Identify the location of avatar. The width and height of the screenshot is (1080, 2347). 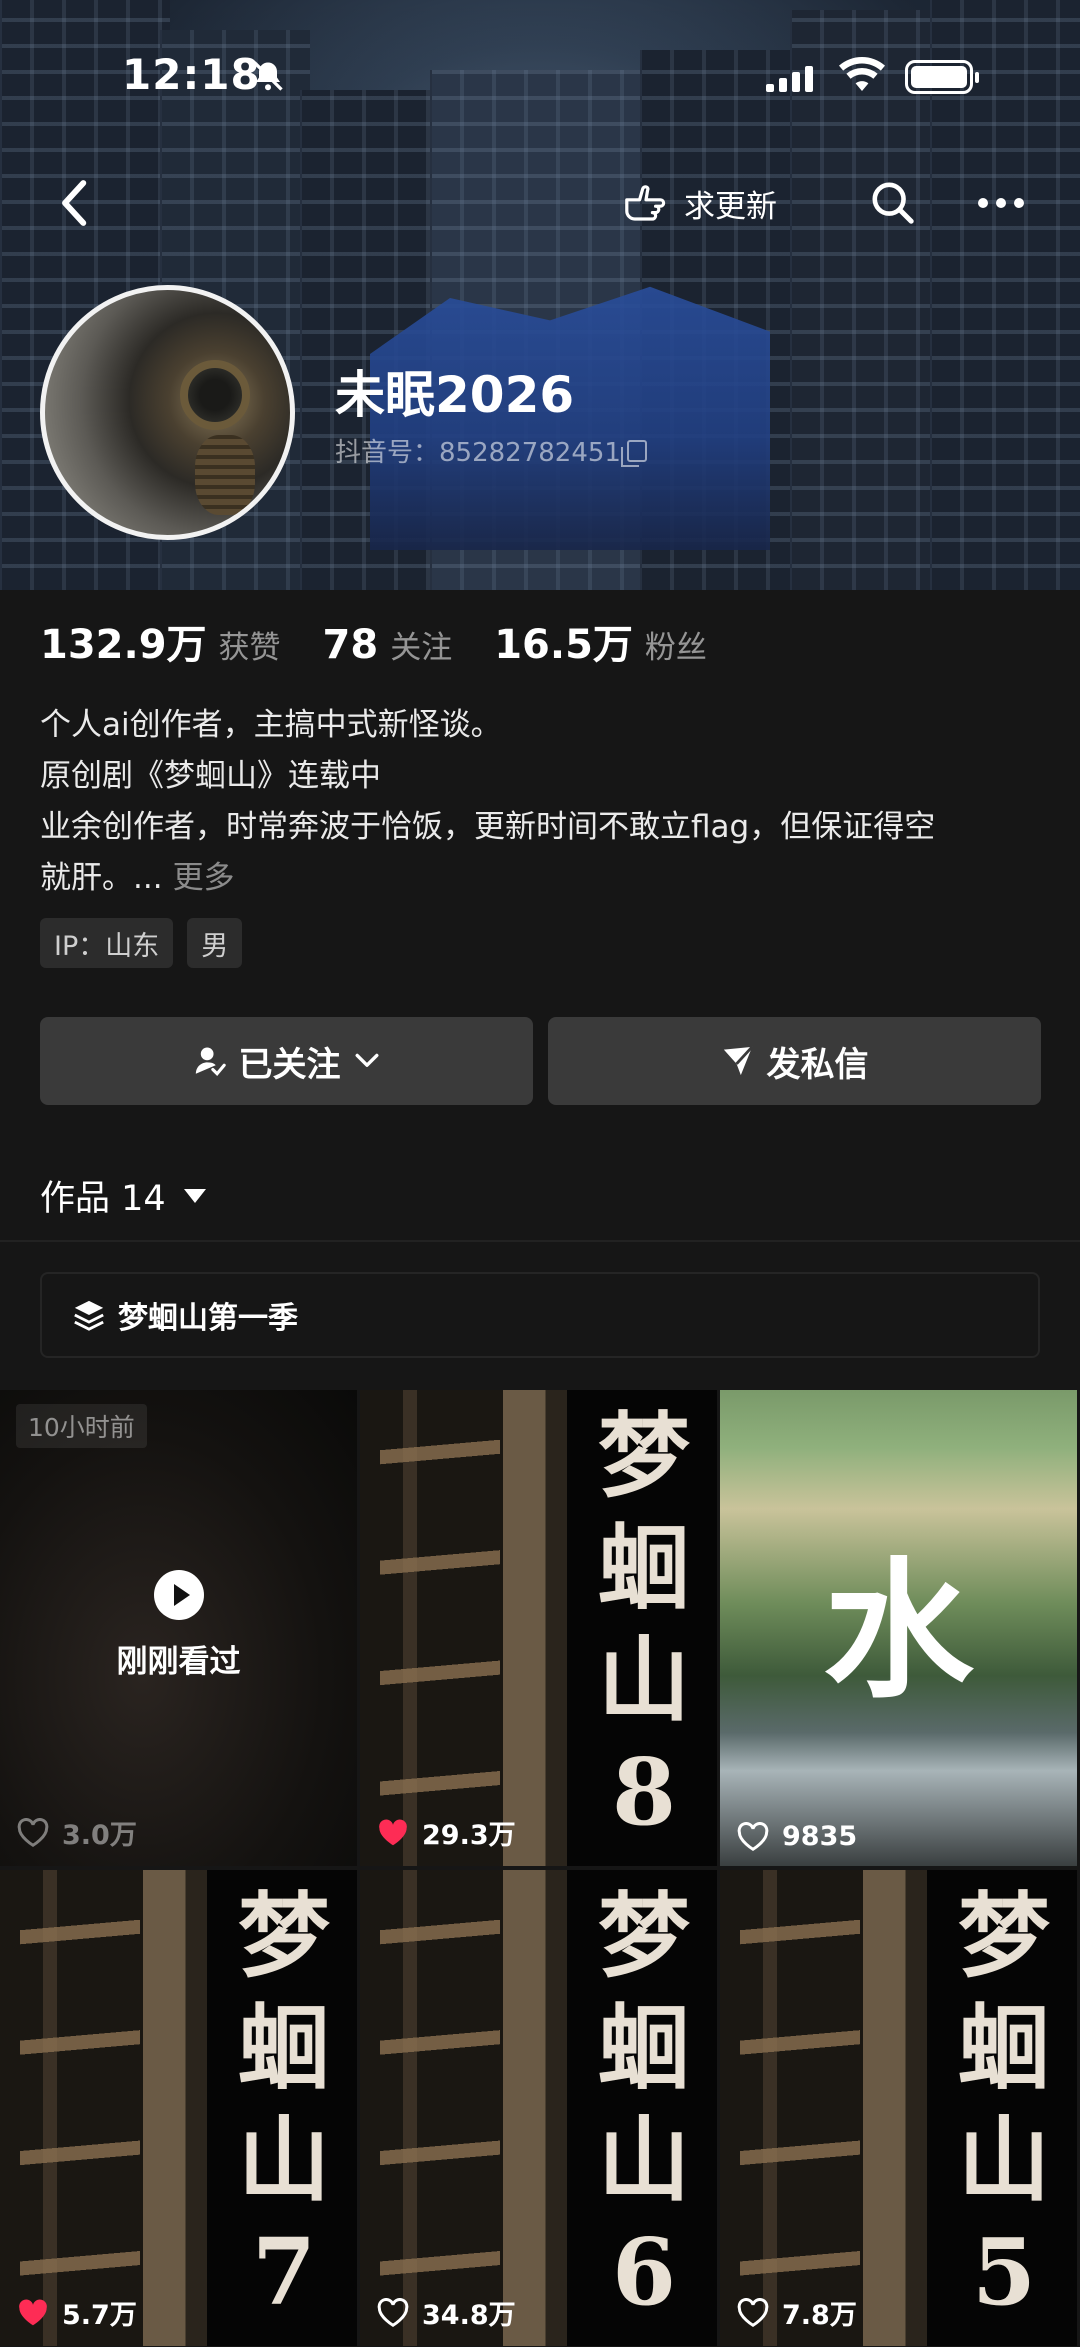
(167, 412).